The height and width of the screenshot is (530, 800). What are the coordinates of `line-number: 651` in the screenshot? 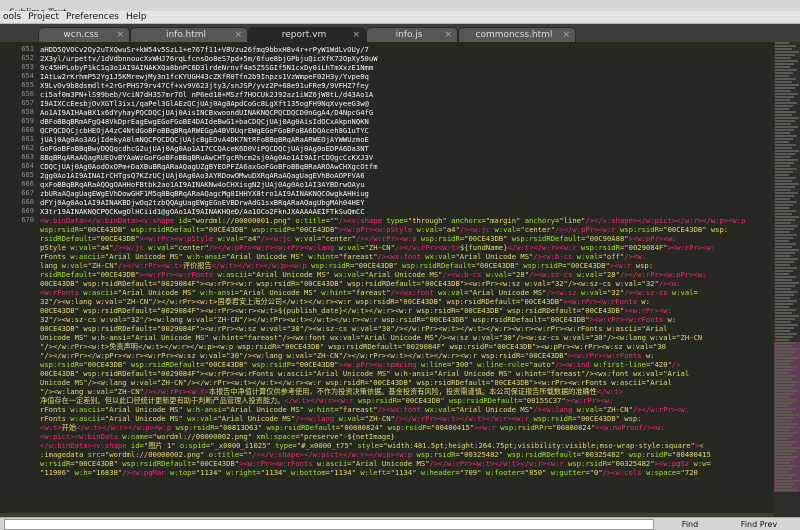 It's located at (27, 49).